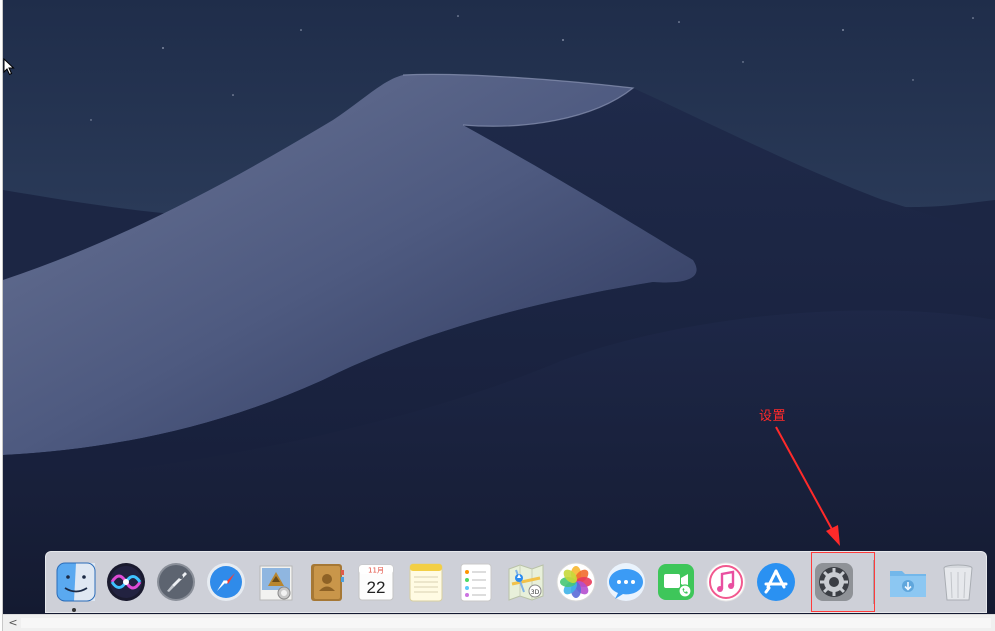  Describe the element at coordinates (506, 623) in the screenshot. I see `scrollbar-track` at that location.